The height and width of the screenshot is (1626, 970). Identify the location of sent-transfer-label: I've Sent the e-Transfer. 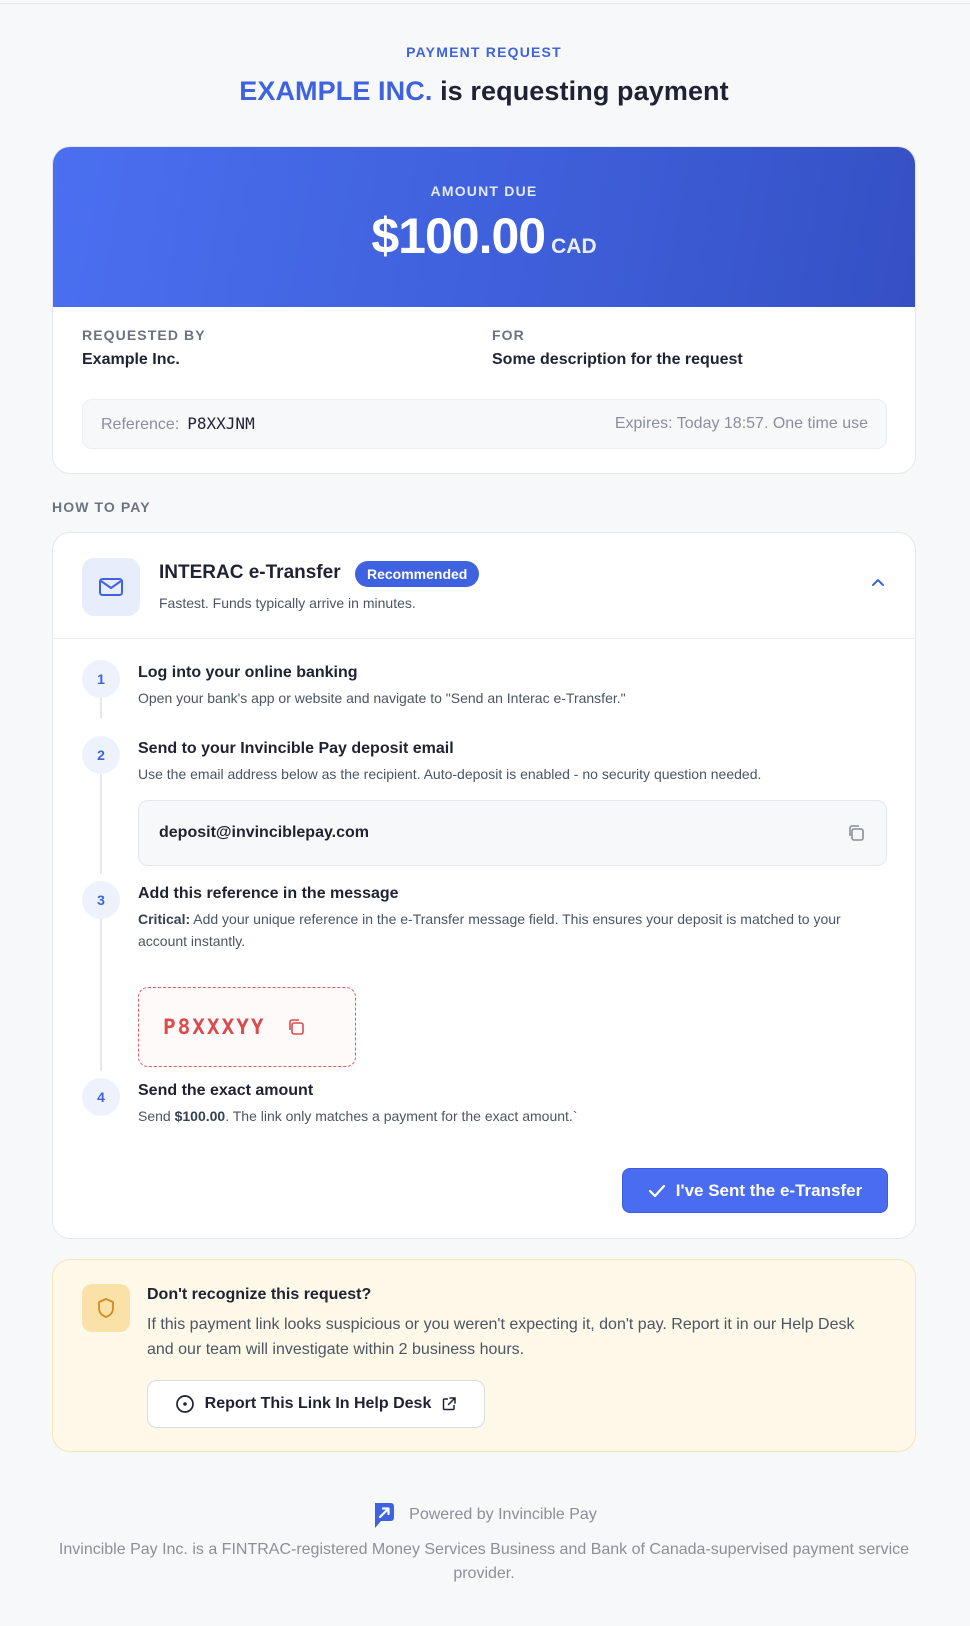
(769, 1190).